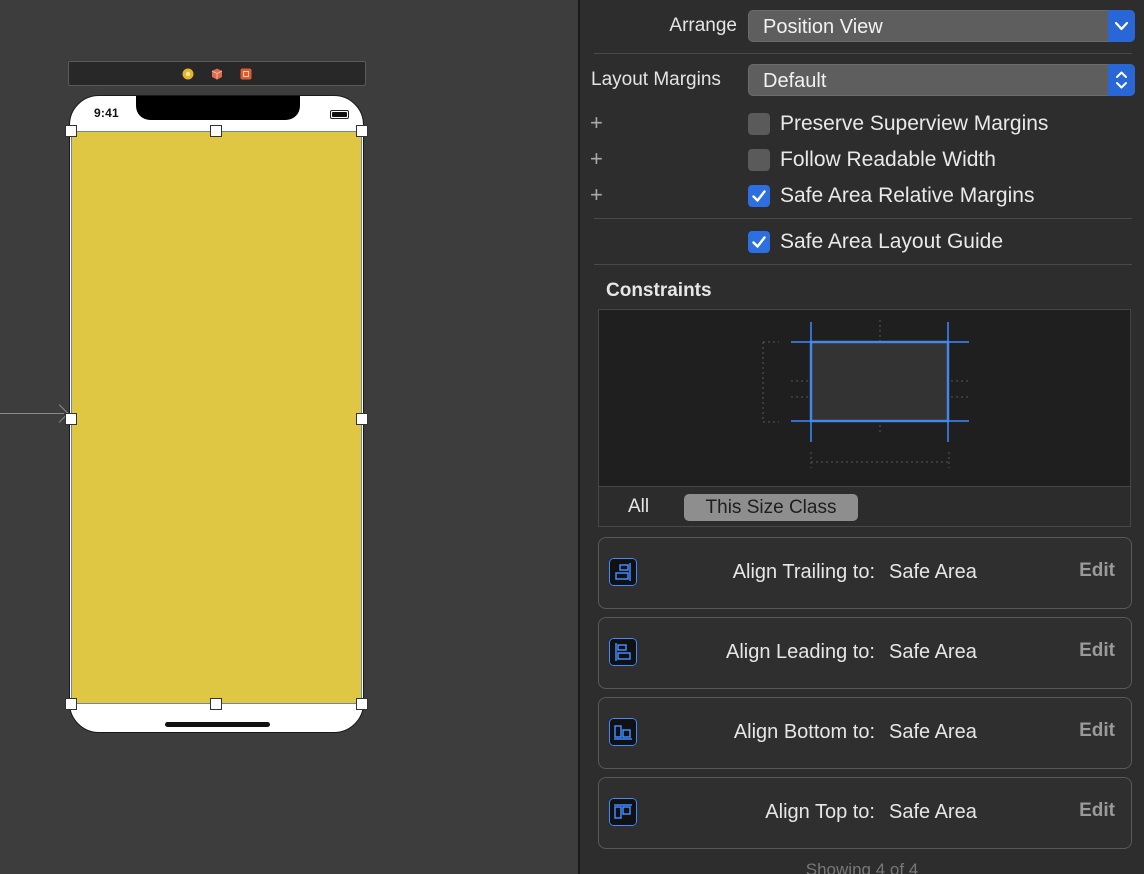  Describe the element at coordinates (106, 113) in the screenshot. I see `status-time: 9:41` at that location.